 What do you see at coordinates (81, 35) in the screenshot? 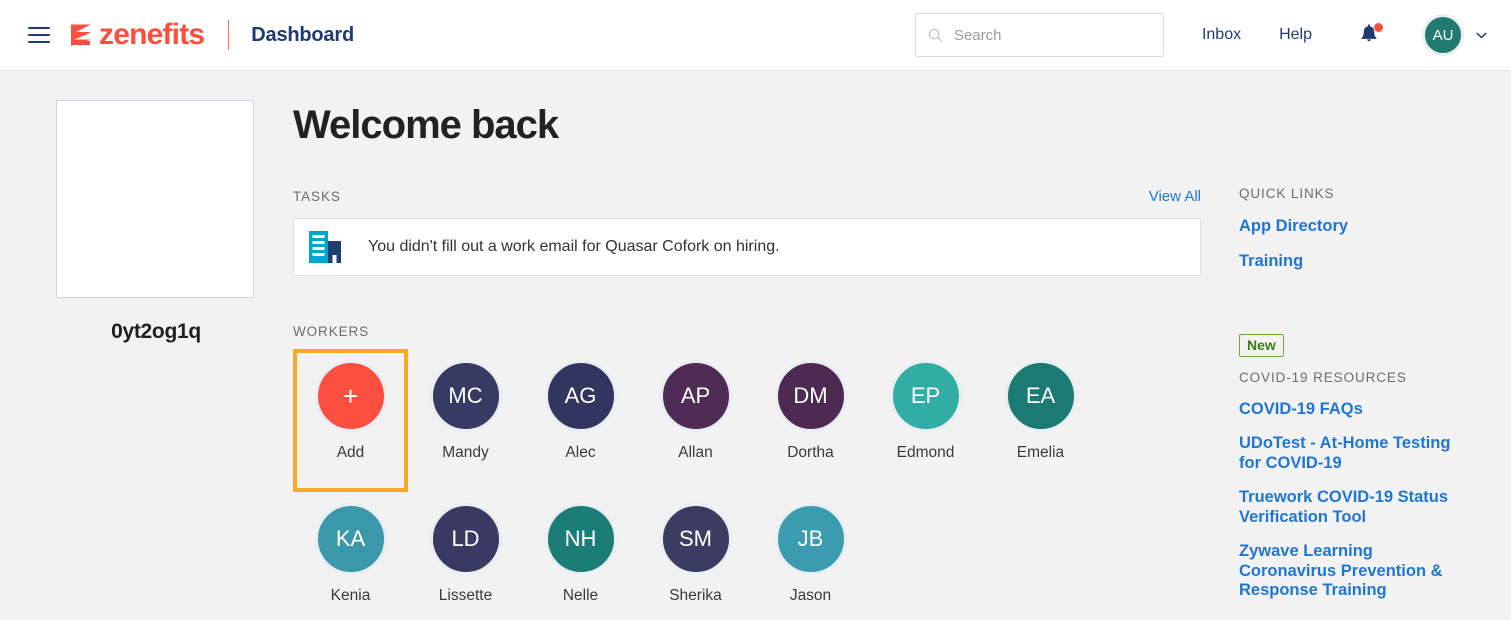
I see `zenefits-z-icon` at bounding box center [81, 35].